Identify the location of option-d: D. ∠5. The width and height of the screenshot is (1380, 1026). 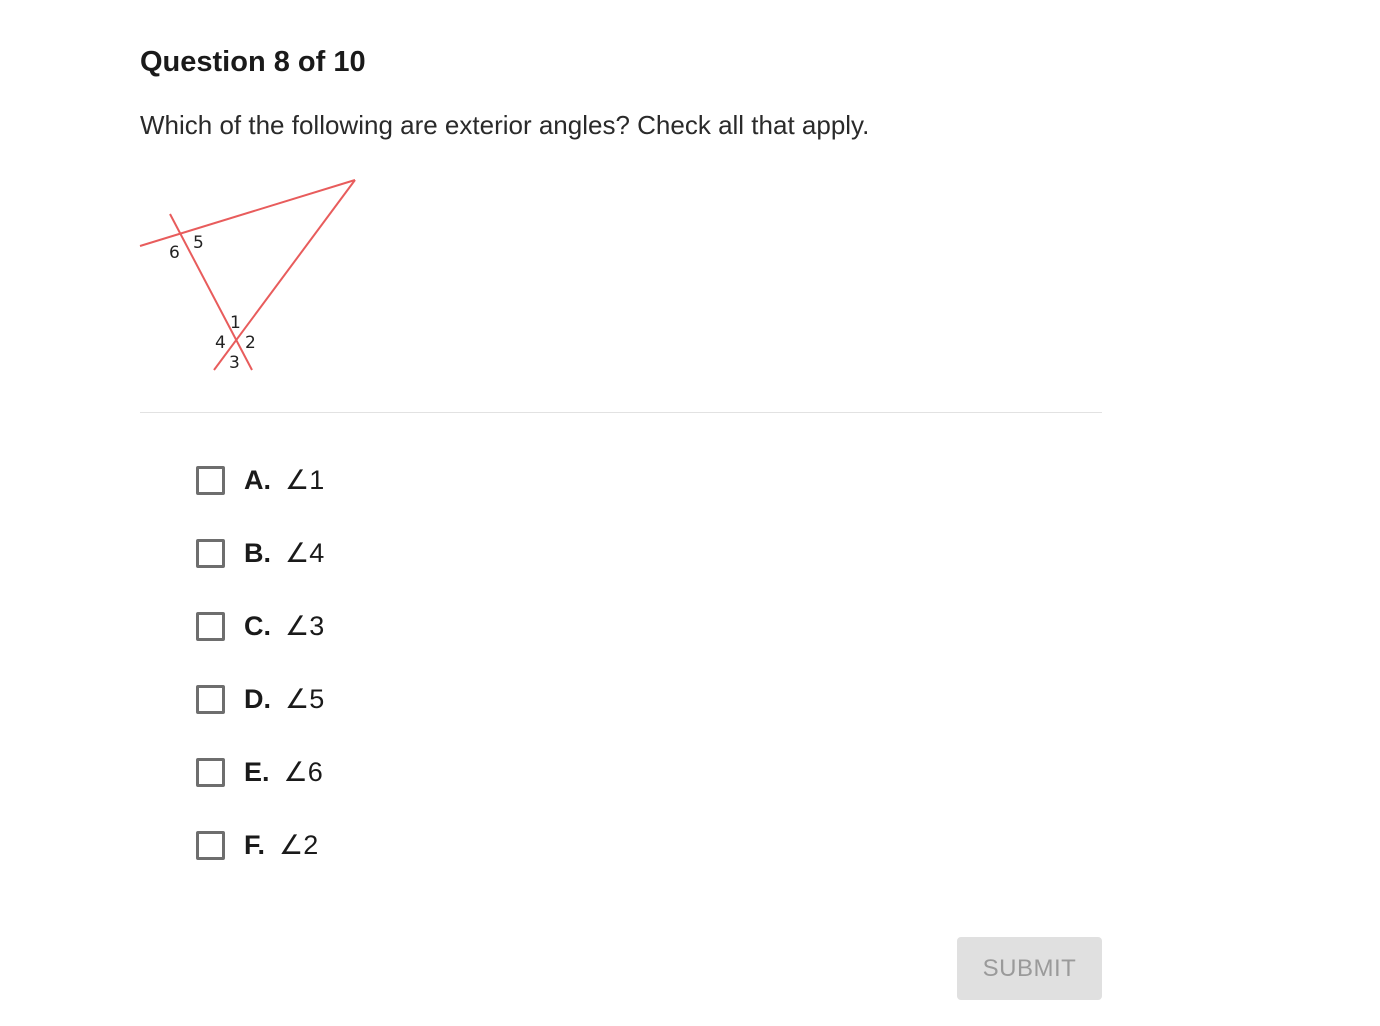
(260, 699).